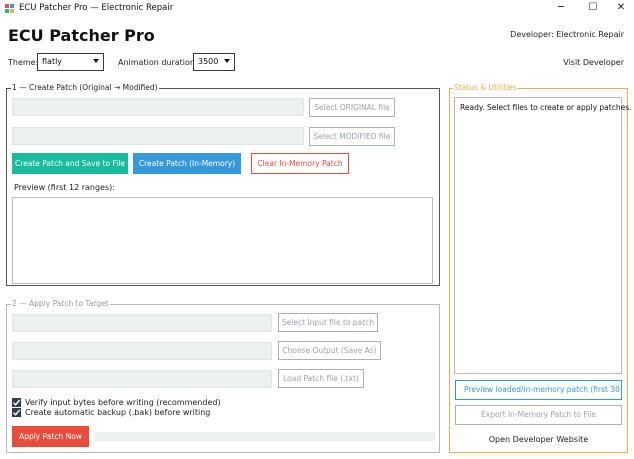 This screenshot has height=459, width=634. Describe the element at coordinates (60, 303) in the screenshot. I see `apply-patch-legend: 2 — Apply Patch to Target` at that location.